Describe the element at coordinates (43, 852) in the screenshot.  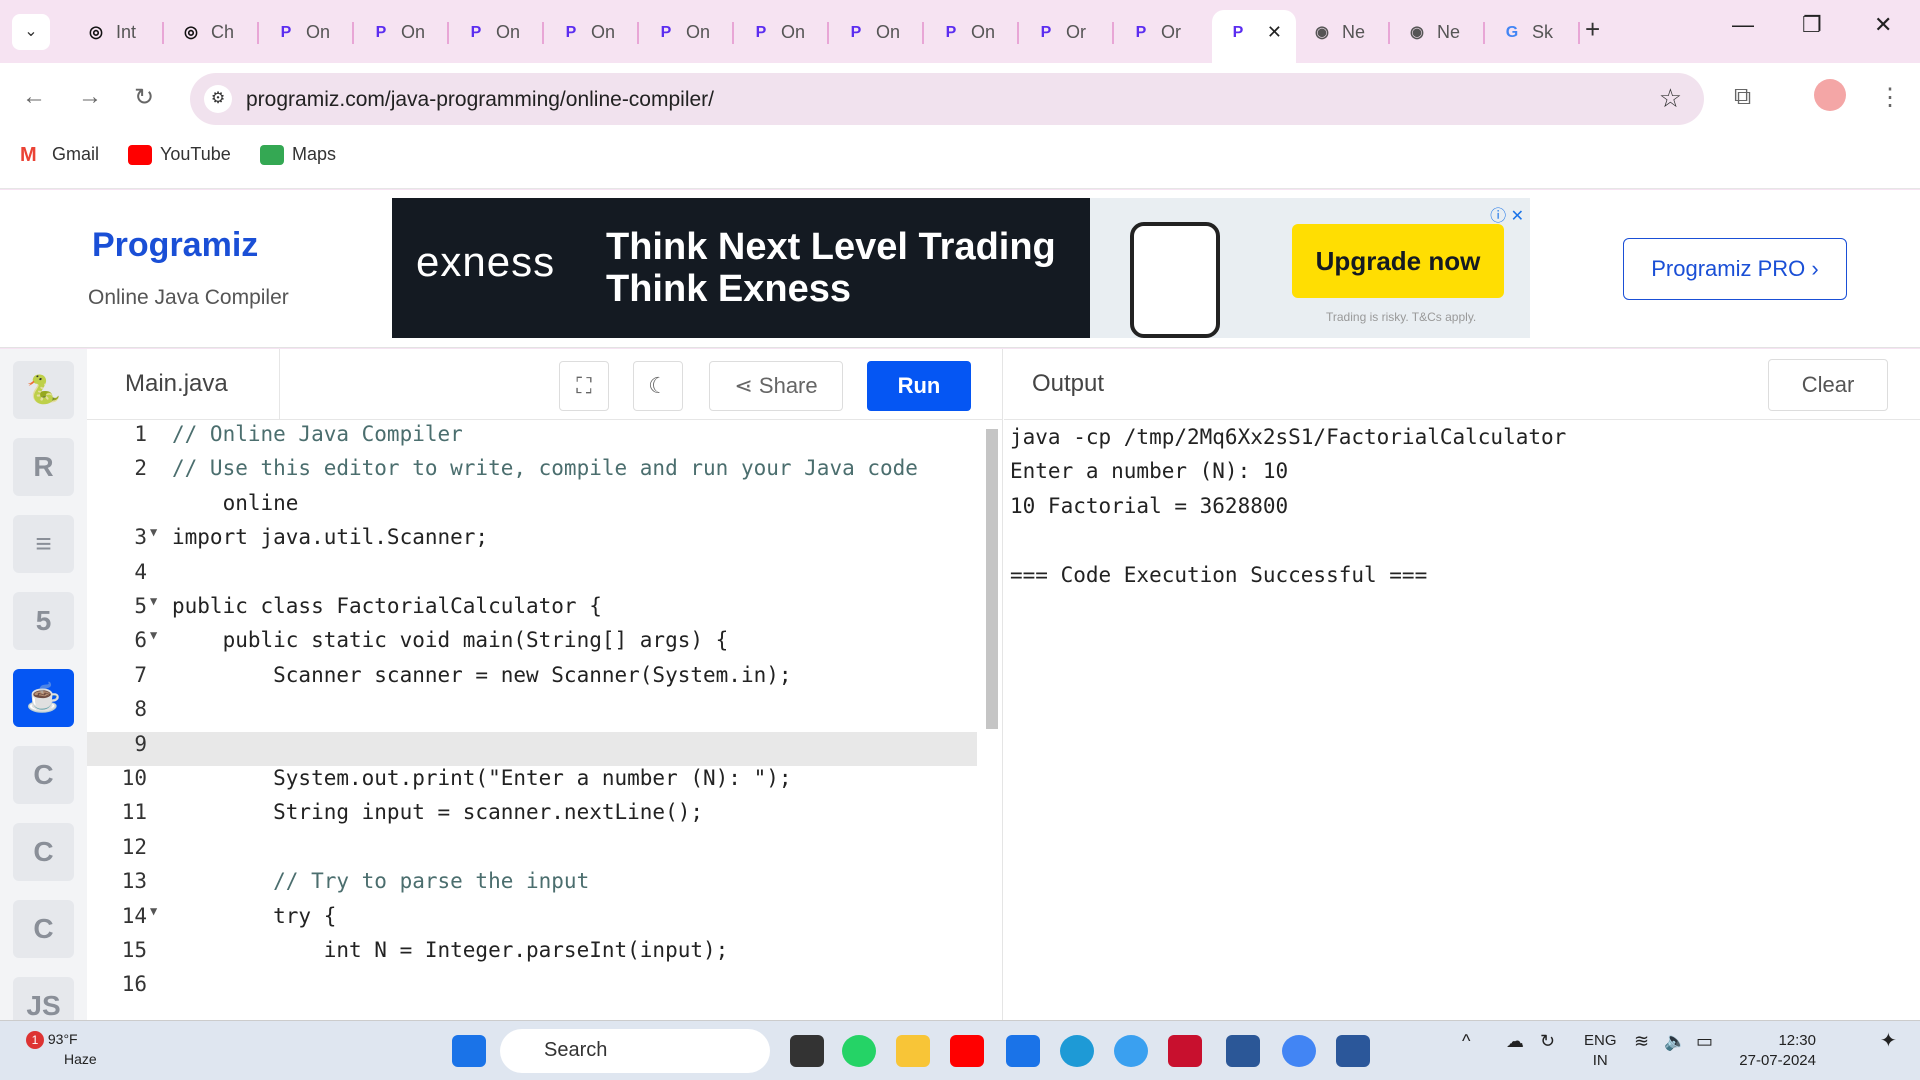
I see `cpp-icon: C` at that location.